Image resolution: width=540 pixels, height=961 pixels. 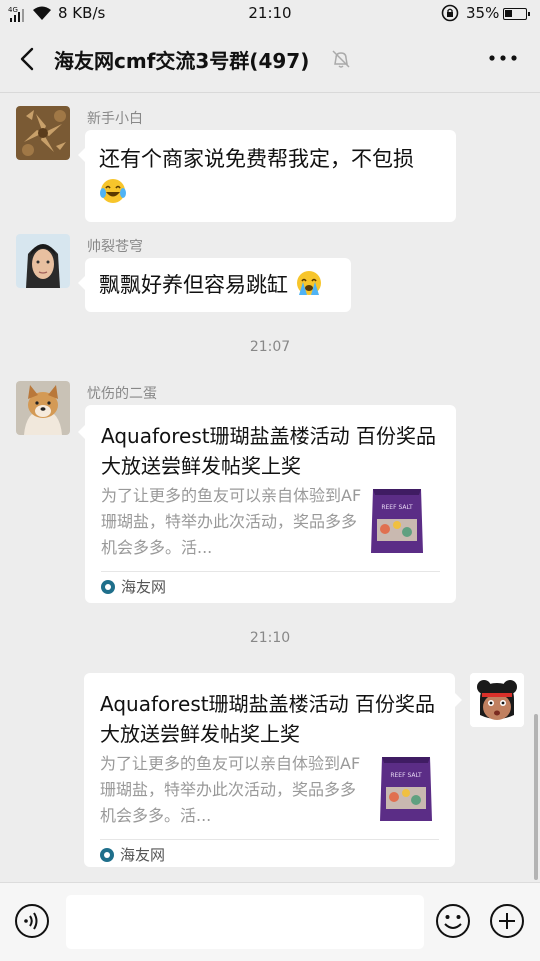 I want to click on chat-title: 海友网cmf交流3号群(497), so click(x=182, y=61).